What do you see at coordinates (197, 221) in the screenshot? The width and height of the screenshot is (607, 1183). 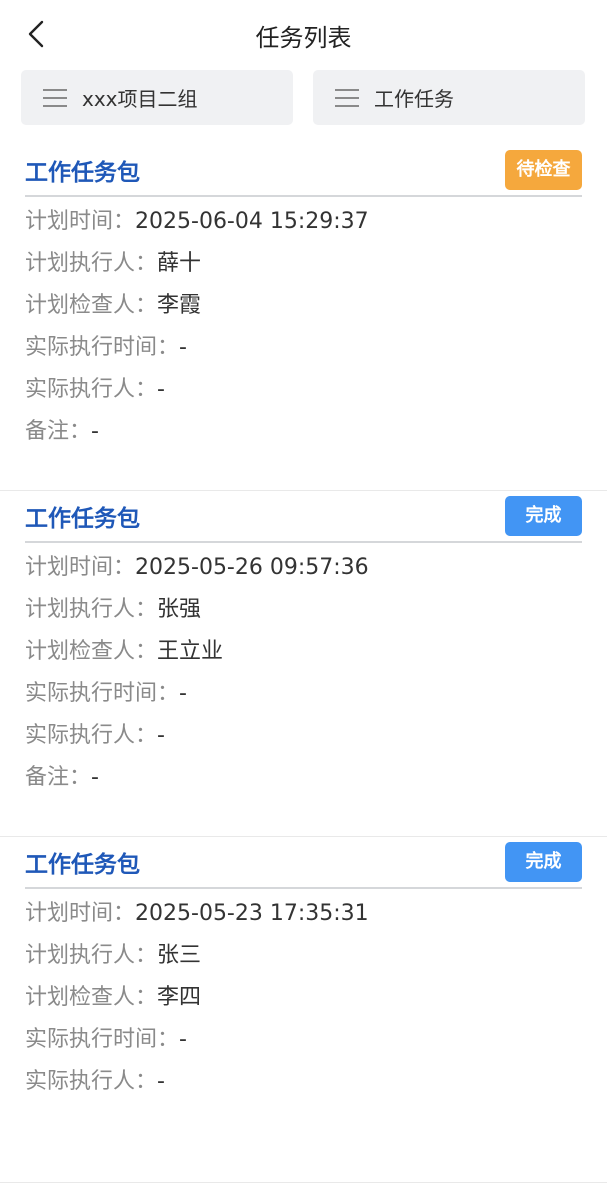 I see `planned-time-field: 计划时间：2025-06-04 15:29:37` at bounding box center [197, 221].